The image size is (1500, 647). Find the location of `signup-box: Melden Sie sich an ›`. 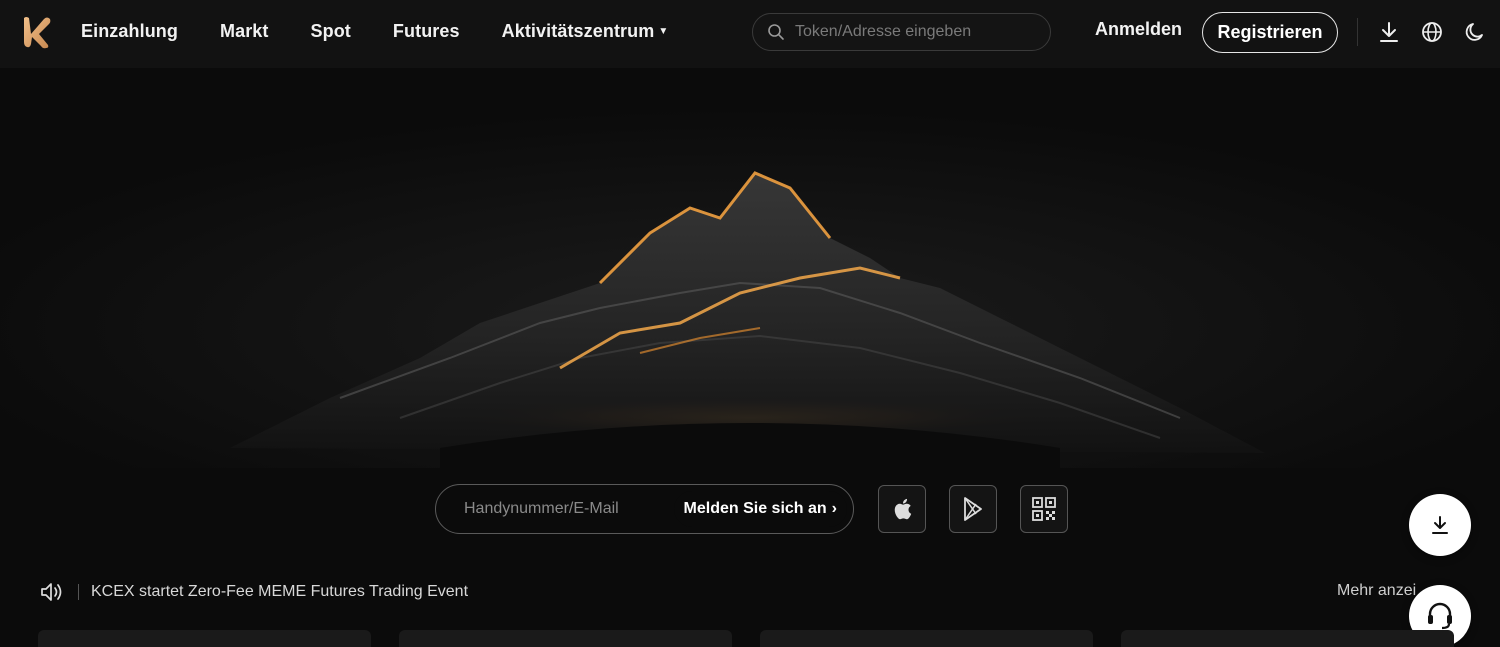

signup-box: Melden Sie sich an › is located at coordinates (644, 509).